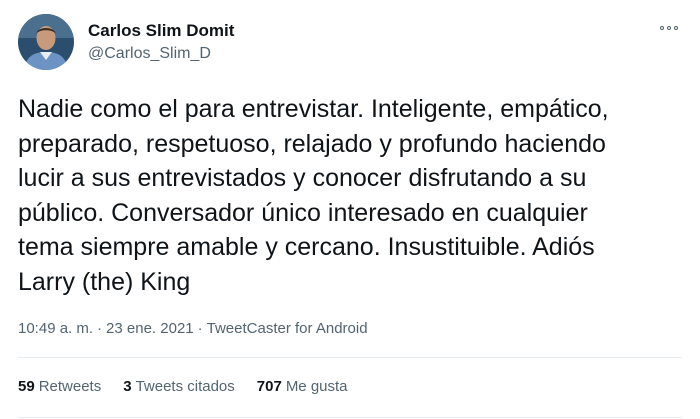 The height and width of the screenshot is (419, 700). I want to click on author-handle: @Carlos_Slim_D, so click(161, 54).